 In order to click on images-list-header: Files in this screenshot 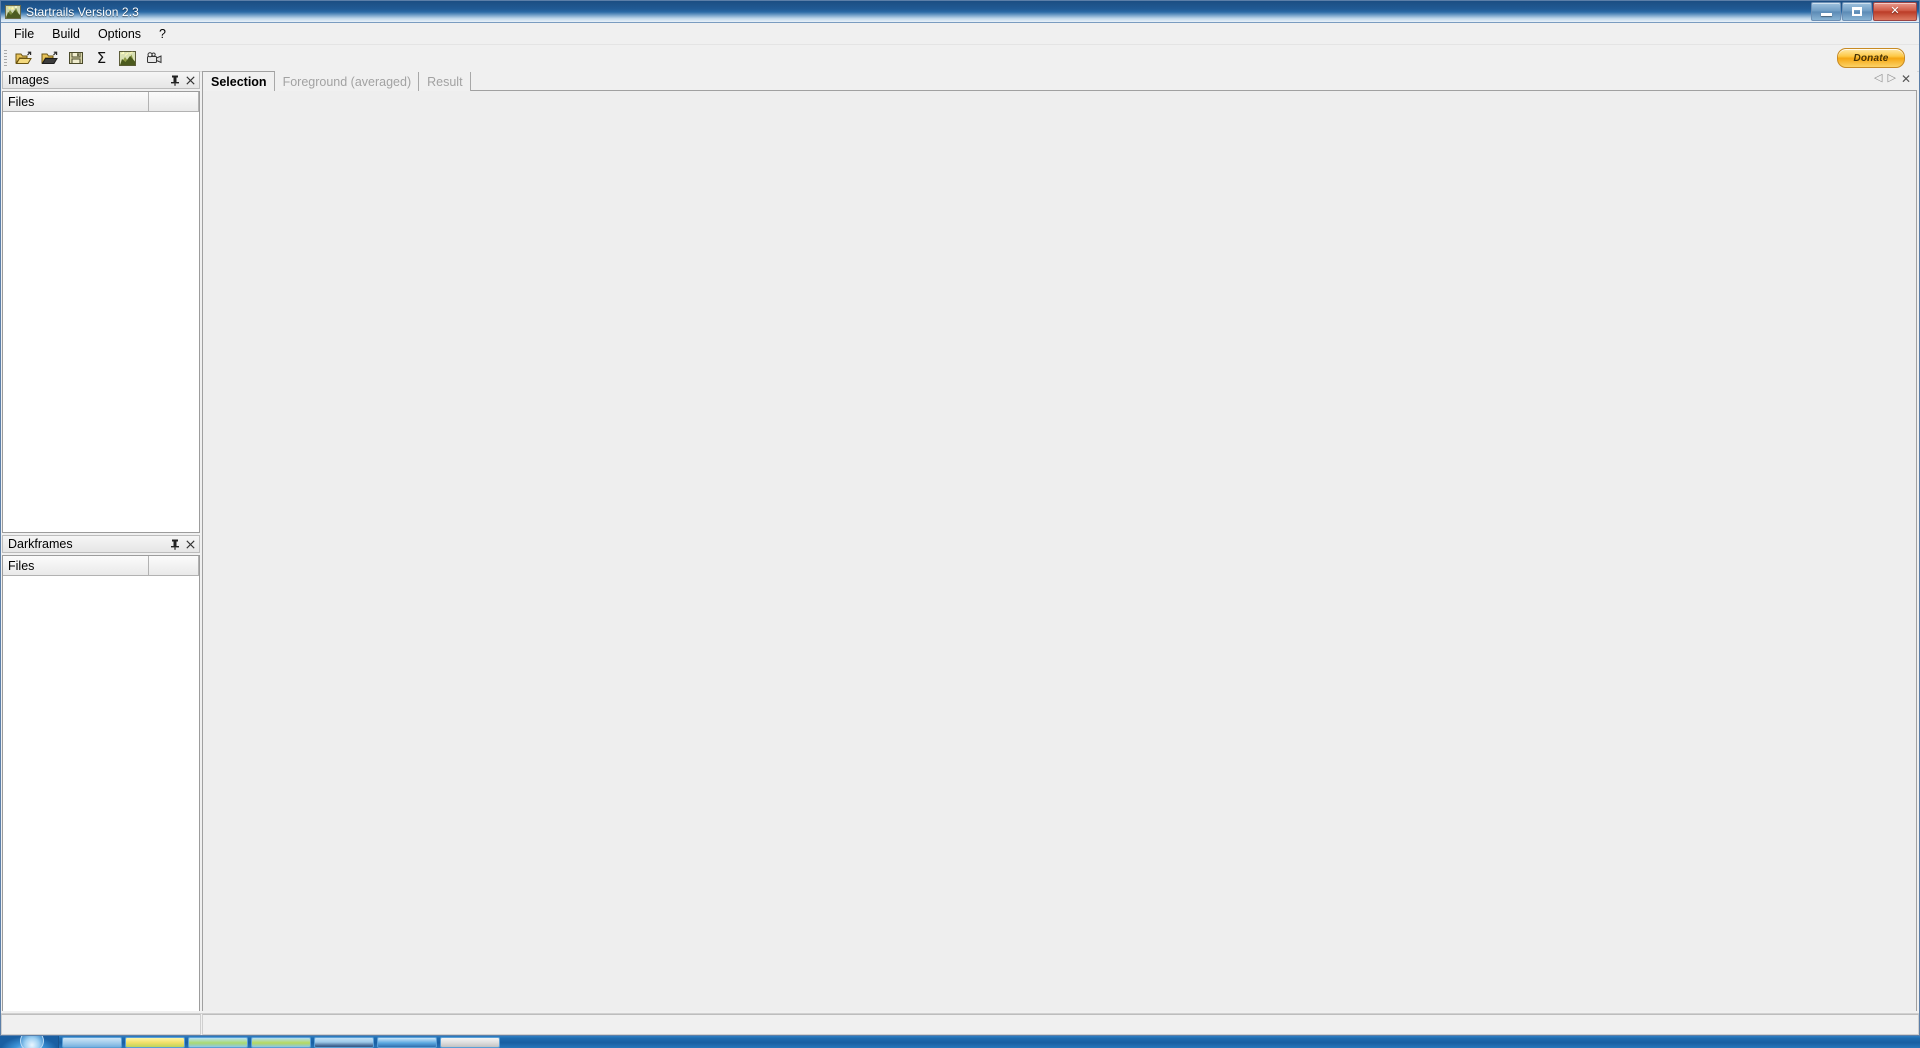, I will do `click(101, 102)`.